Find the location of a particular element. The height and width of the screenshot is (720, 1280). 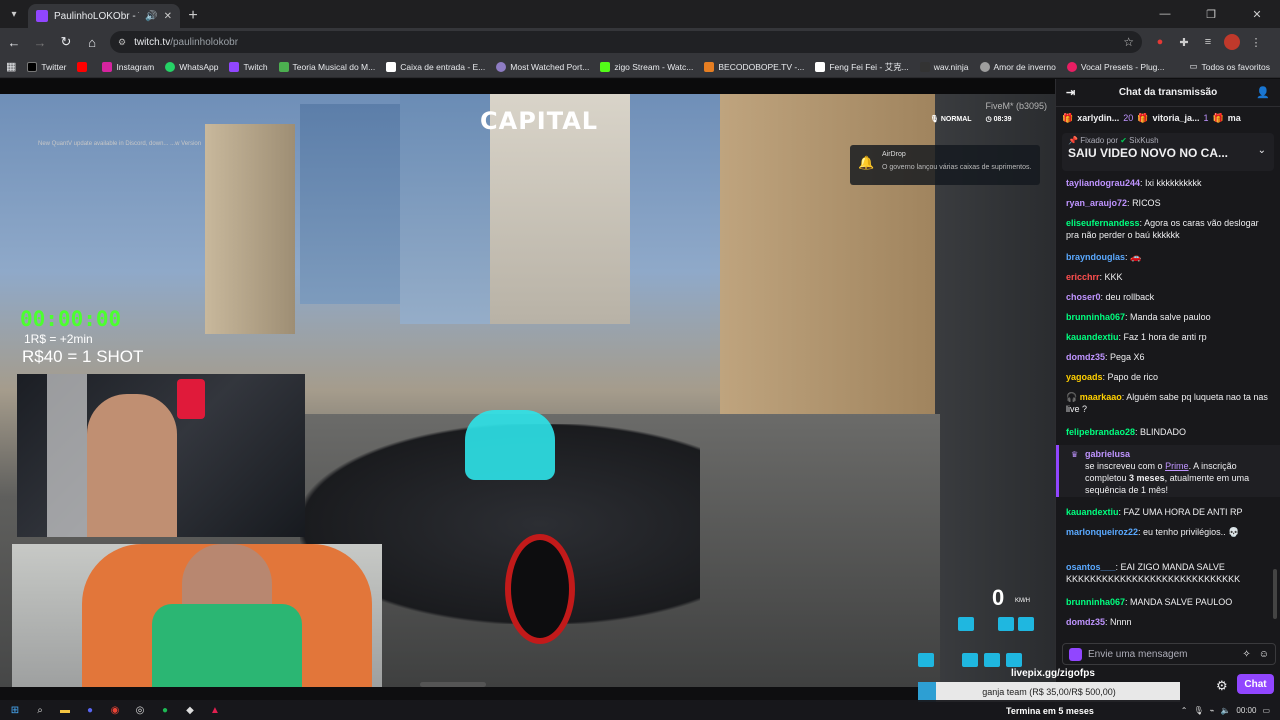

url-path: /paulinholokobr is located at coordinates (204, 42).